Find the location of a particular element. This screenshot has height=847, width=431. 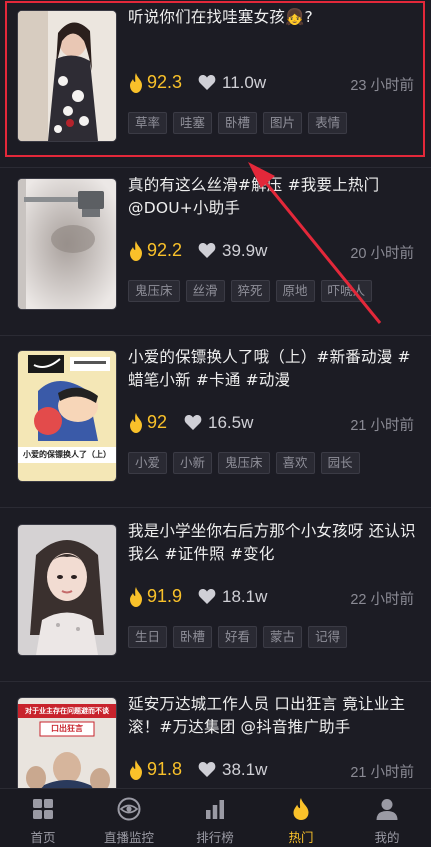

tag-chip: 原地 is located at coordinates (295, 291).